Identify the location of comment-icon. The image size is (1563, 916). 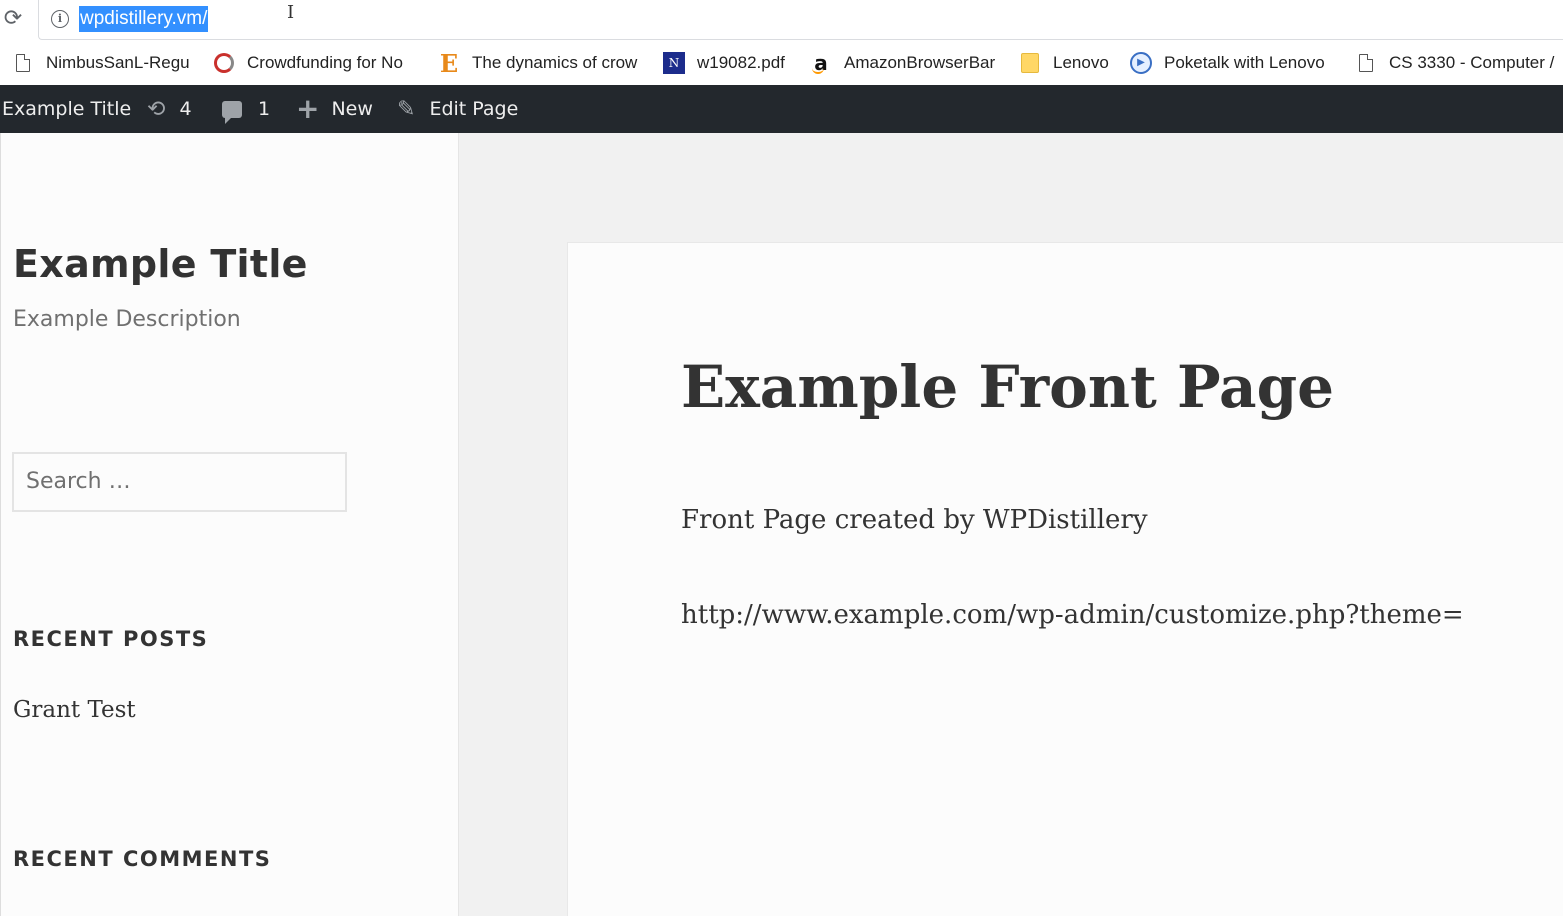
(232, 112).